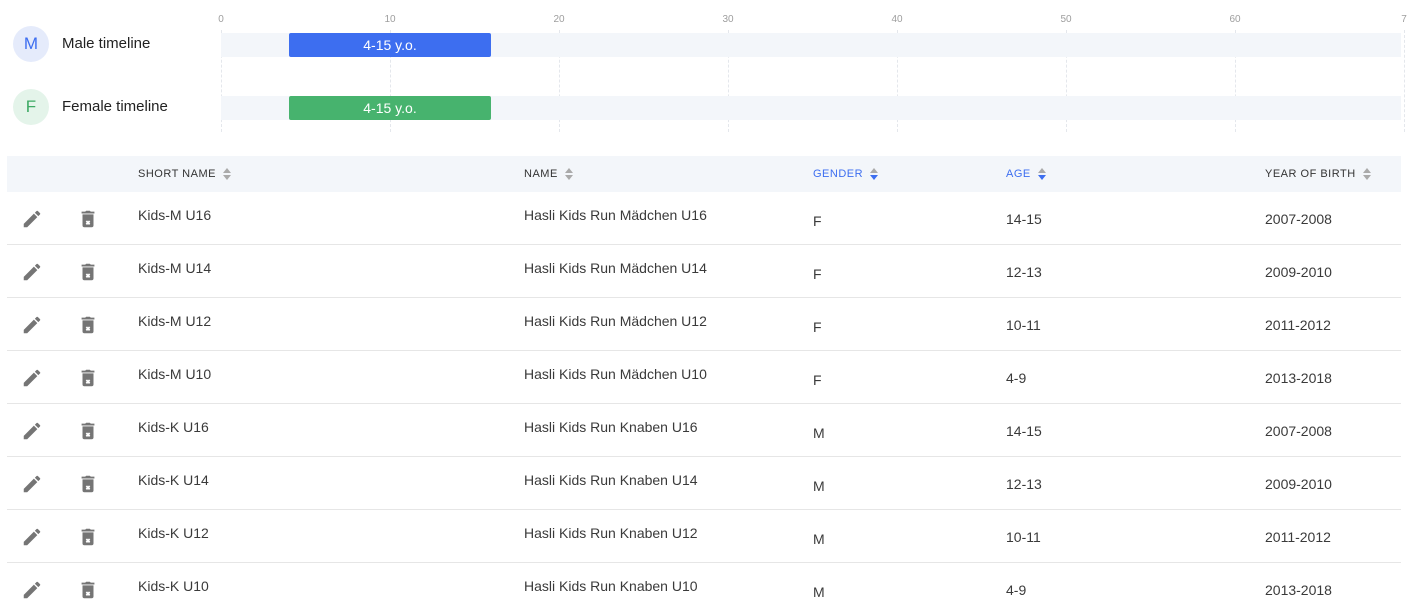  I want to click on header-year-of-birth: YEAR OF BIRTH, so click(1318, 174).